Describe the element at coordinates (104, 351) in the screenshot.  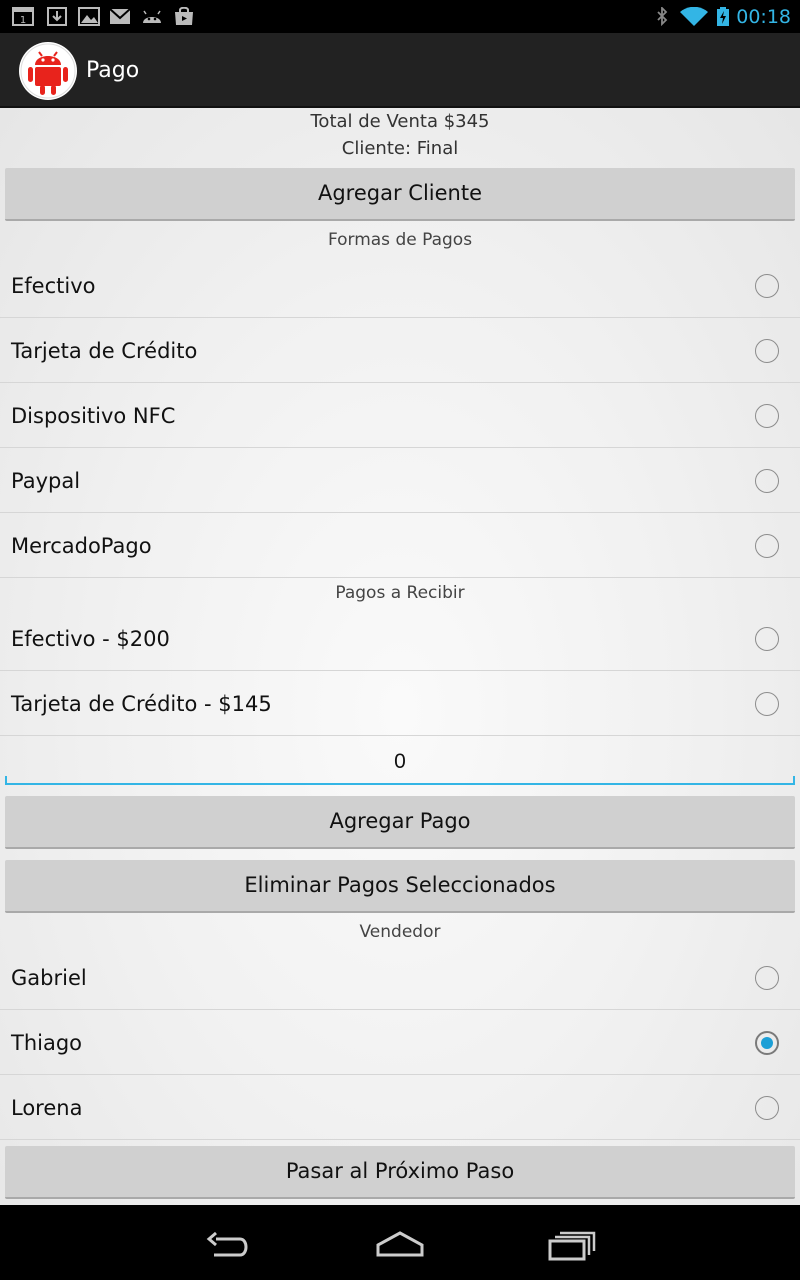
I see `payment-method-label: Tarjeta de Crédito` at that location.